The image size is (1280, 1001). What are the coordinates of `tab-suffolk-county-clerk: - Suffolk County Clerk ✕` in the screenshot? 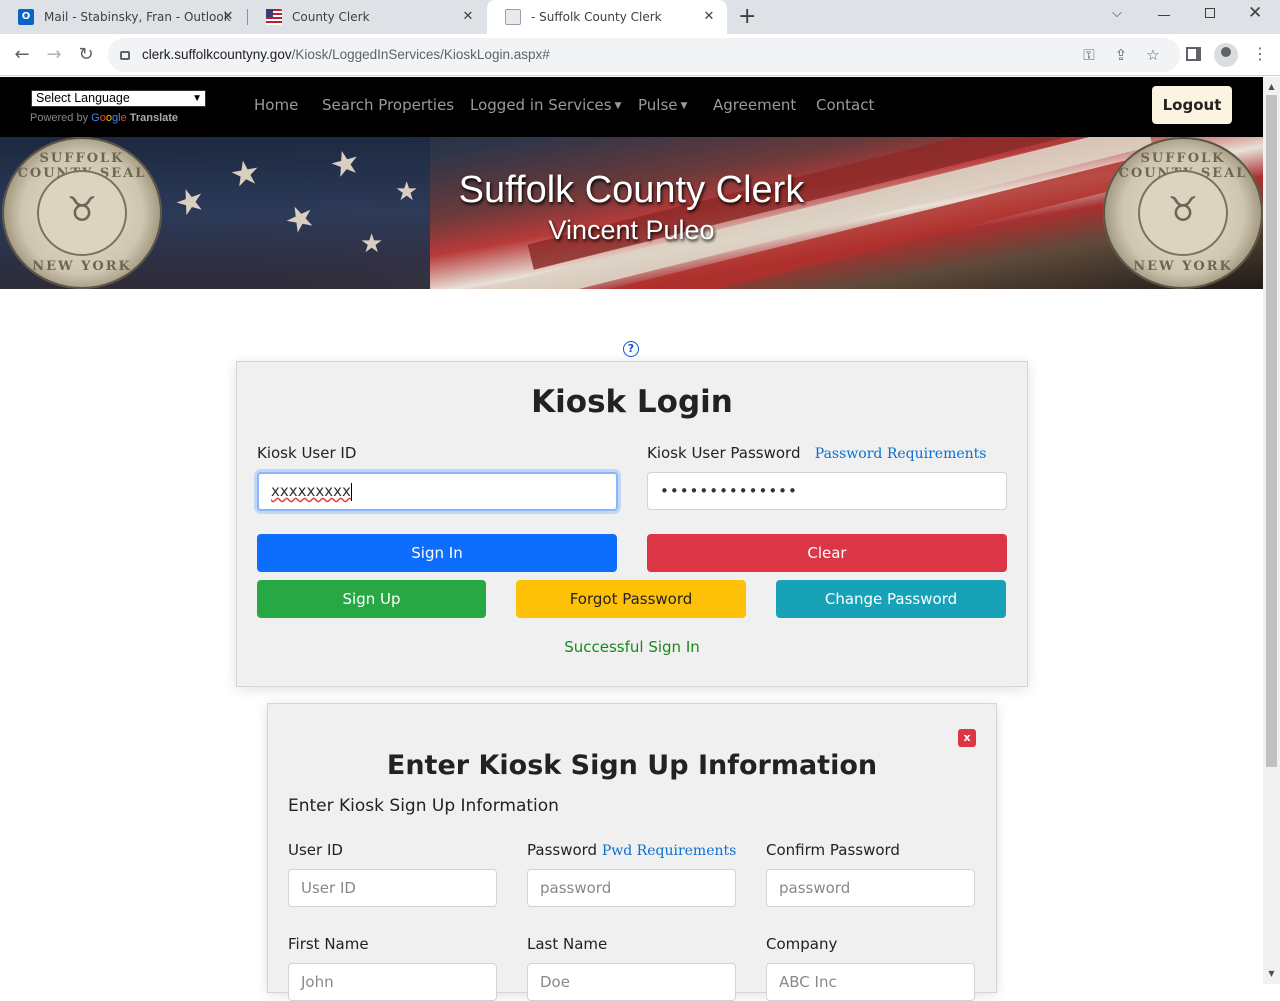 It's located at (607, 17).